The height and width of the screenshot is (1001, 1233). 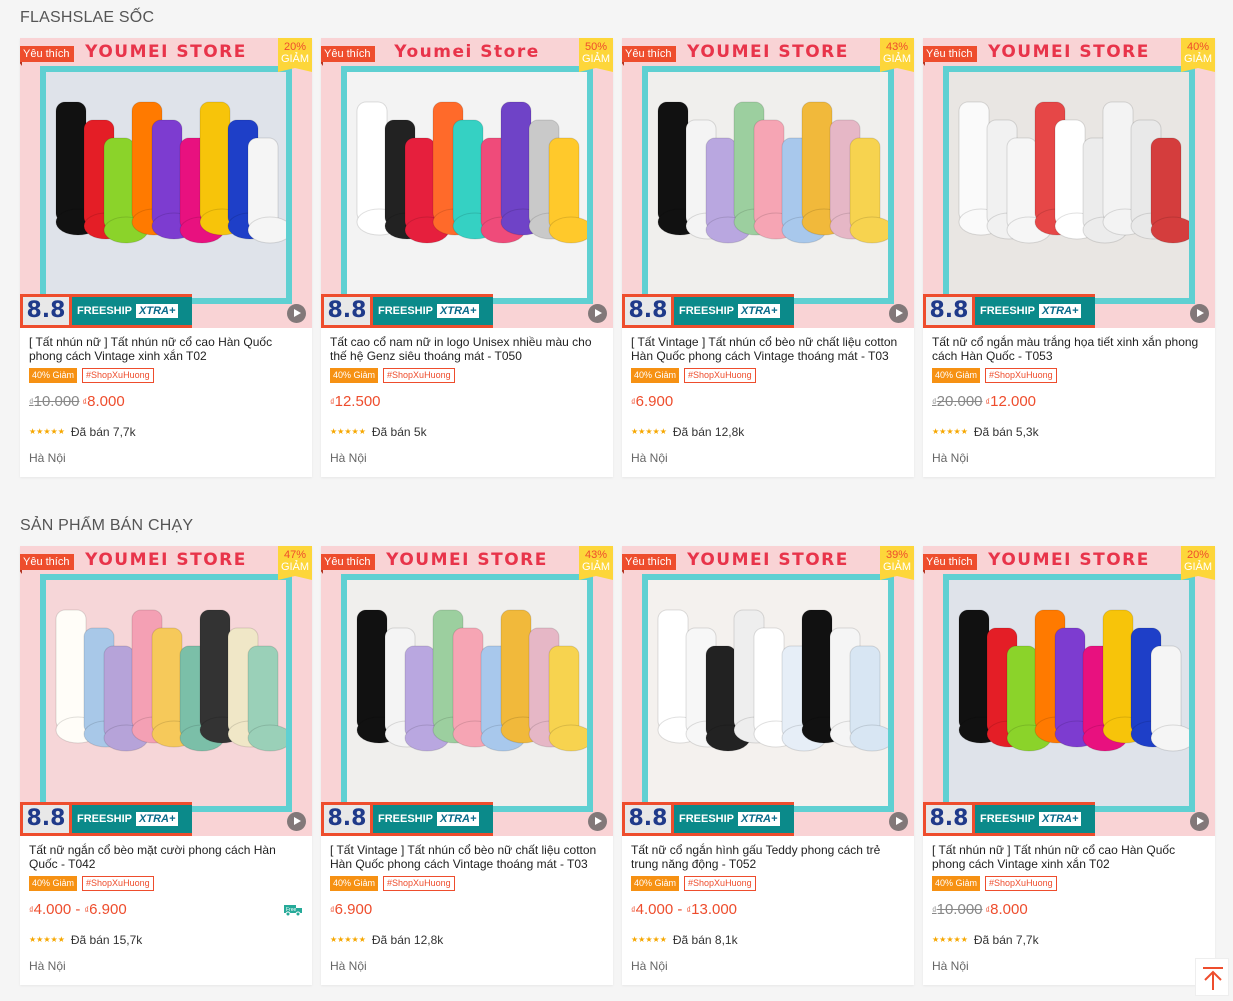 I want to click on sold-count: Đã bán 5,3k, so click(x=1006, y=432).